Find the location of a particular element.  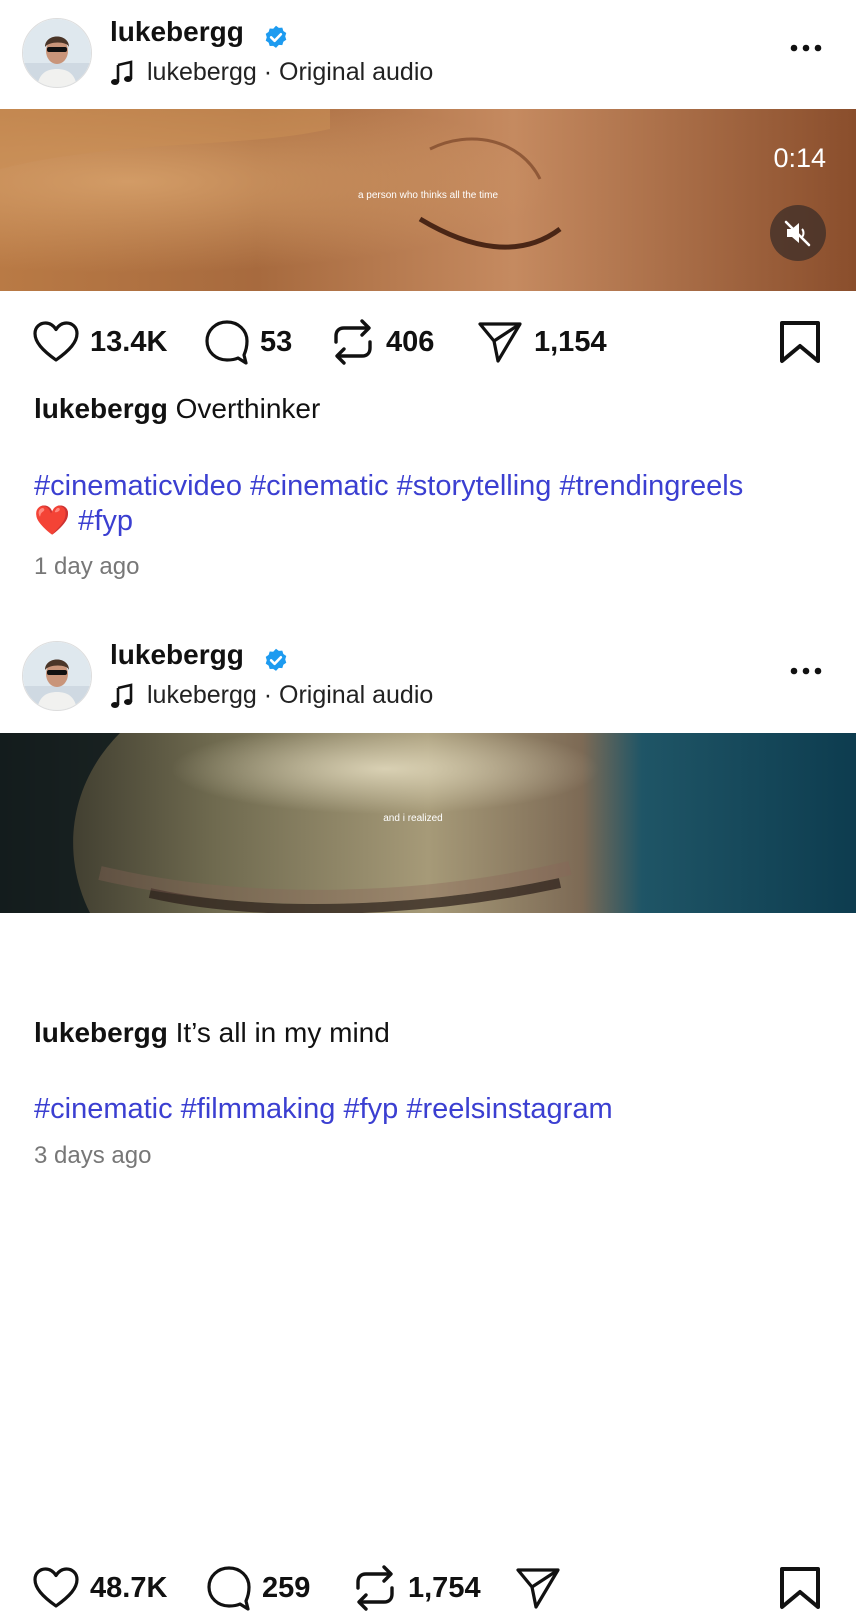

hashtag-fyp: #fyp is located at coordinates (105, 521).